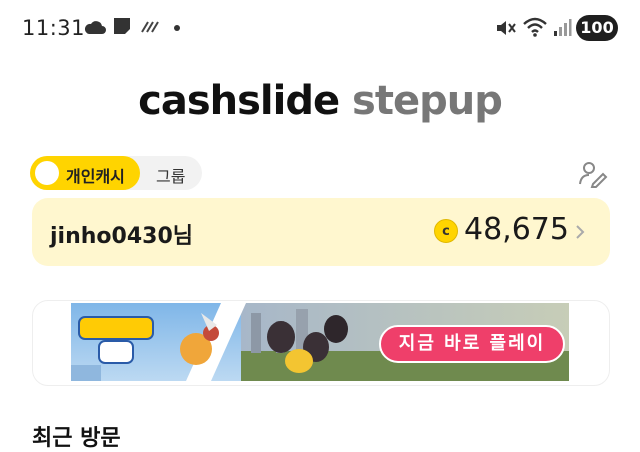  What do you see at coordinates (76, 438) in the screenshot?
I see `recent-visits-title: 최근 방문` at bounding box center [76, 438].